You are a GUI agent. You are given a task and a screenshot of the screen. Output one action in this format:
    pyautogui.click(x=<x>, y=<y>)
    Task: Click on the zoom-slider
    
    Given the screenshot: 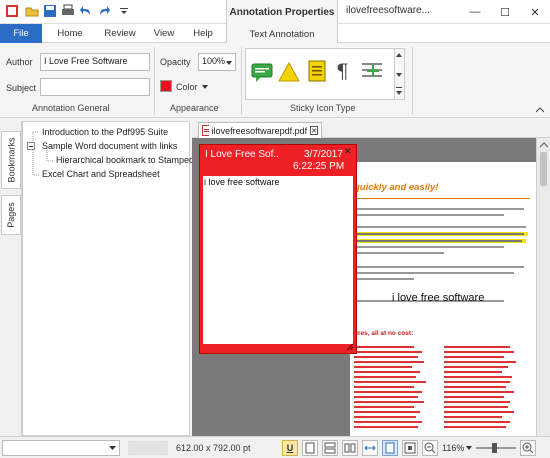 What is the action you would take?
    pyautogui.click(x=496, y=448)
    